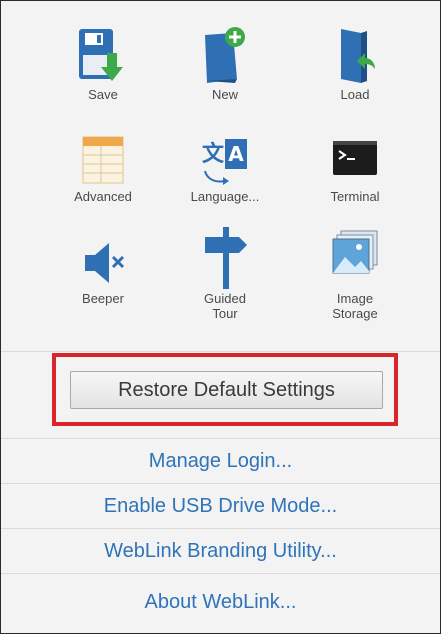 This screenshot has height=634, width=441. Describe the element at coordinates (355, 158) in the screenshot. I see `terminal-icon` at that location.